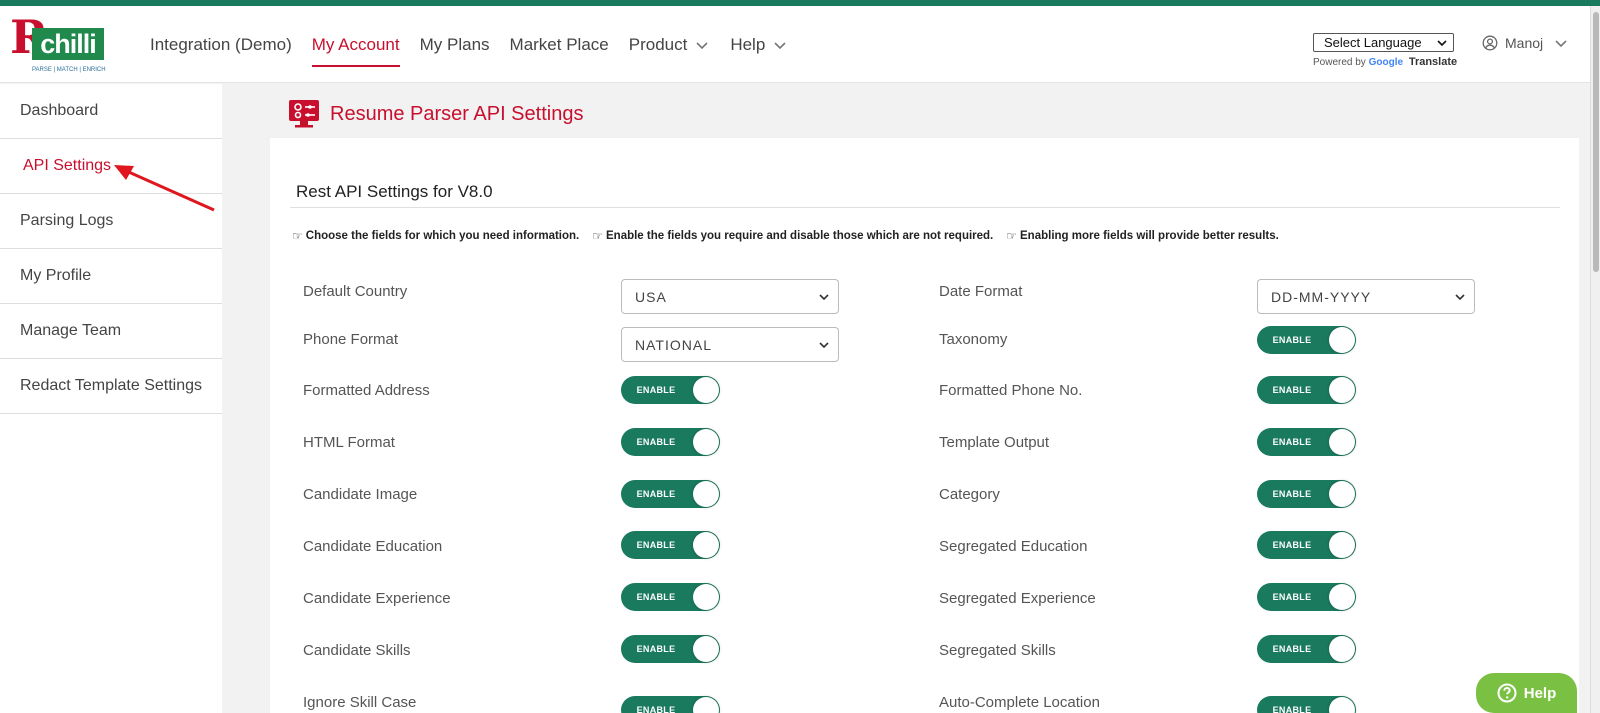  I want to click on ignore-skill-case-toggle: ENABLE, so click(670, 704).